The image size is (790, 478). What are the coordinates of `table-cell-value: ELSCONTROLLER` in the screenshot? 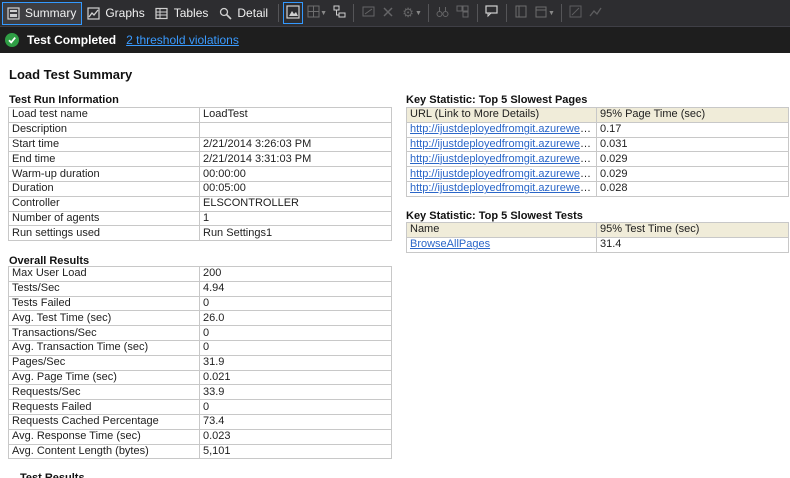 It's located at (295, 203).